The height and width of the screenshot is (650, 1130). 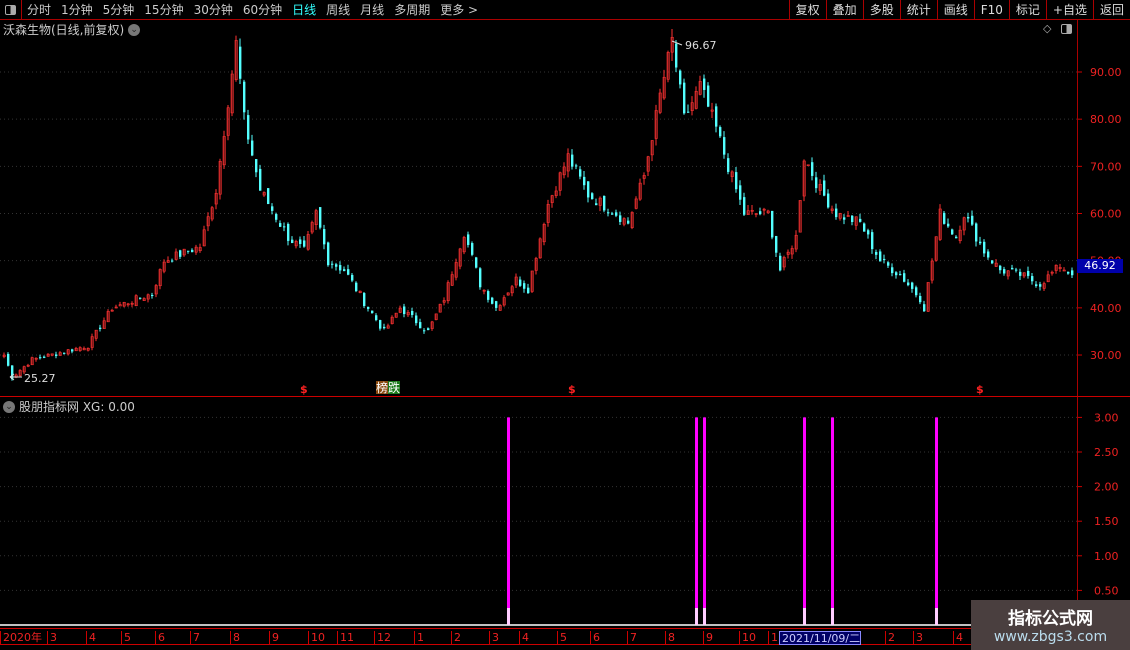 What do you see at coordinates (1106, 556) in the screenshot?
I see `y-tick-label: 1.00` at bounding box center [1106, 556].